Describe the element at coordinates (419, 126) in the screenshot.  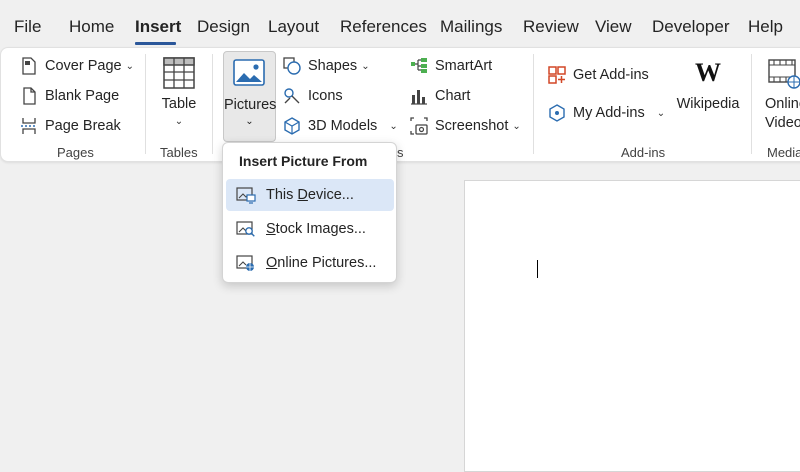
I see `screenshot-icon` at that location.